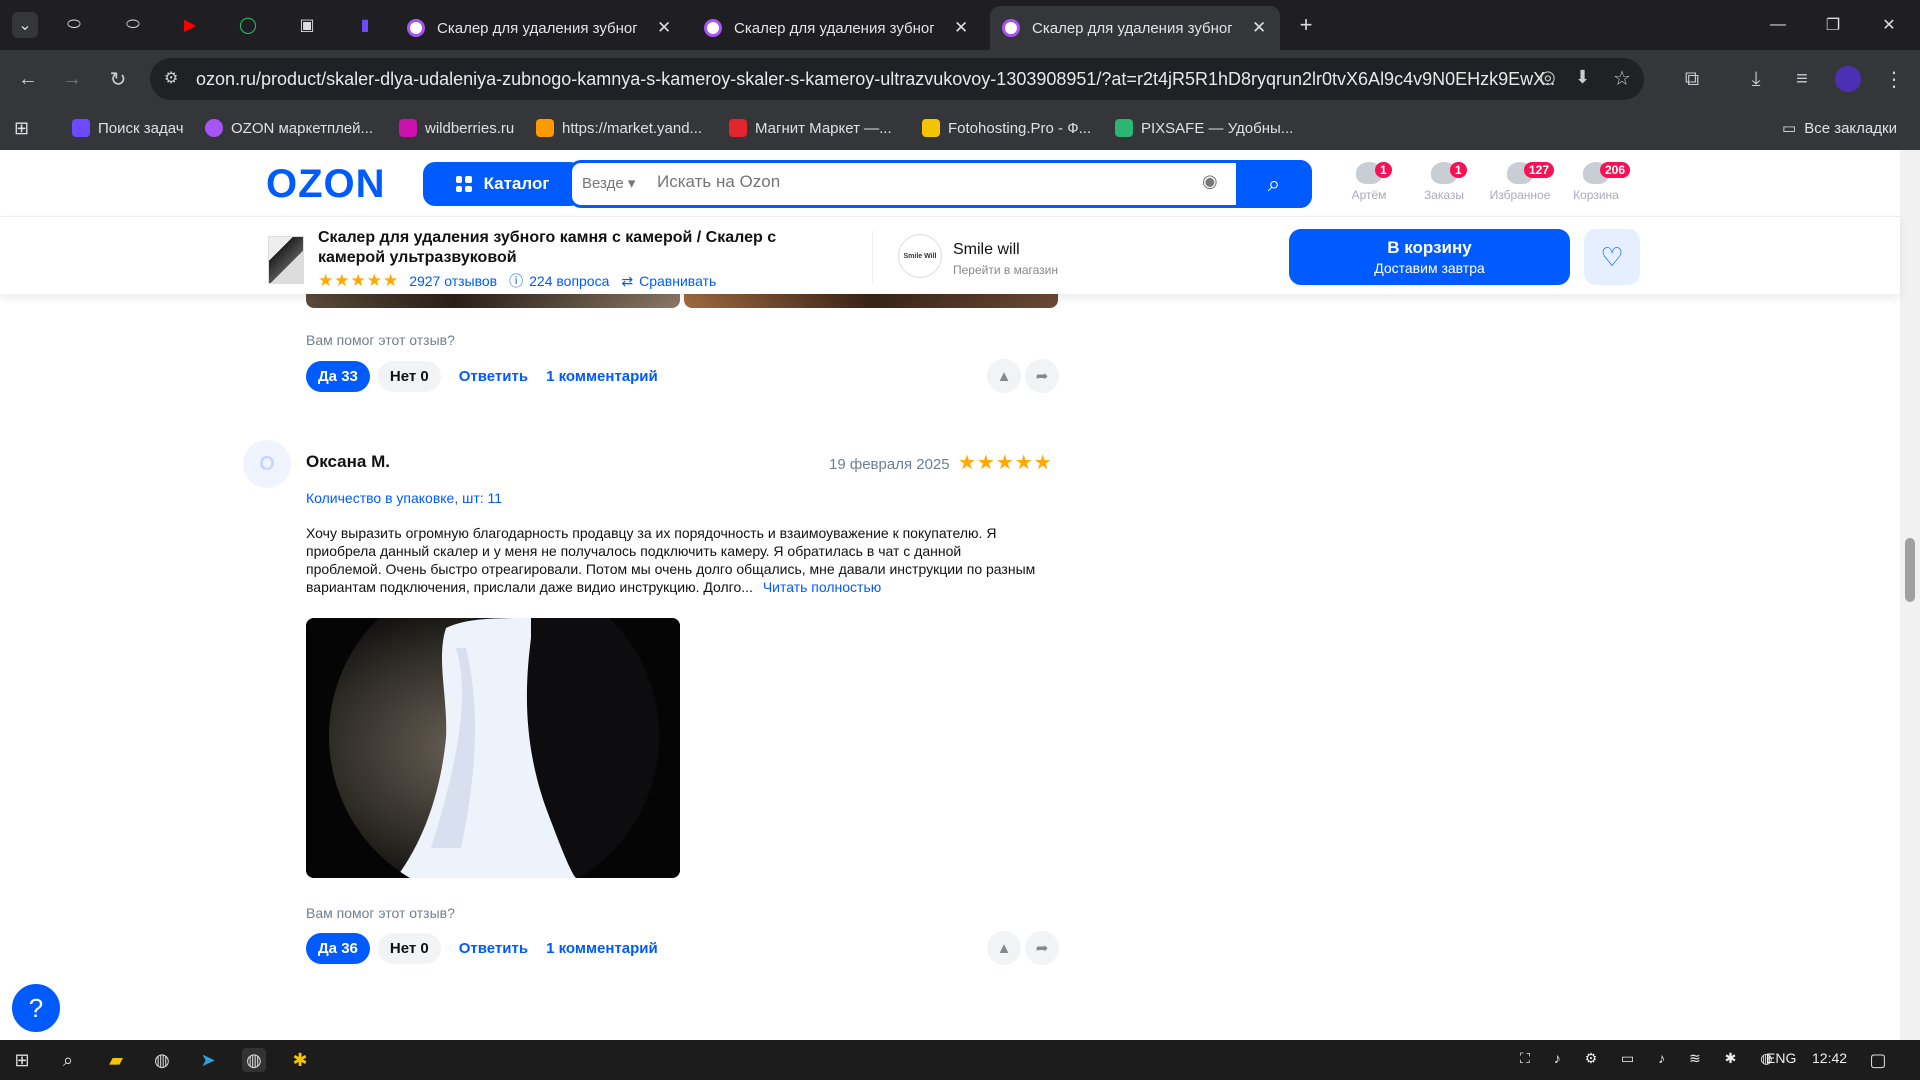  Describe the element at coordinates (1429, 268) in the screenshot. I see `cart-button-sub: Доставим завтра` at that location.